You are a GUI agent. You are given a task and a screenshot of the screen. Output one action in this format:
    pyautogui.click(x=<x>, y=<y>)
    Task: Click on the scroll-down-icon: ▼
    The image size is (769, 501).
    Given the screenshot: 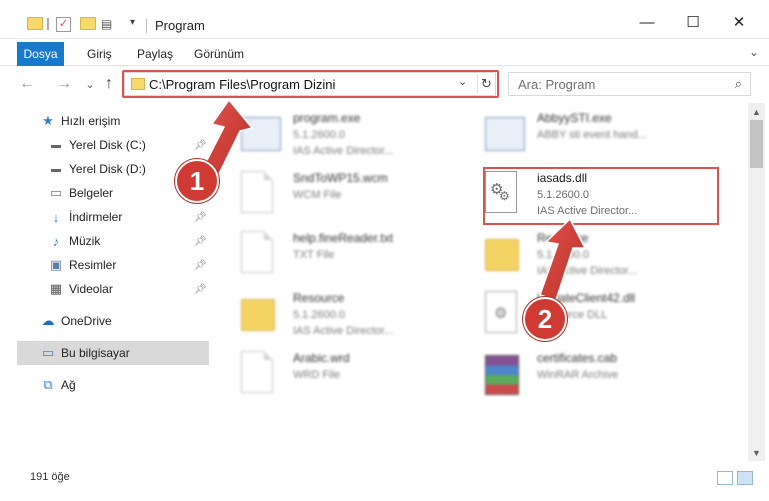 What is the action you would take?
    pyautogui.click(x=756, y=452)
    